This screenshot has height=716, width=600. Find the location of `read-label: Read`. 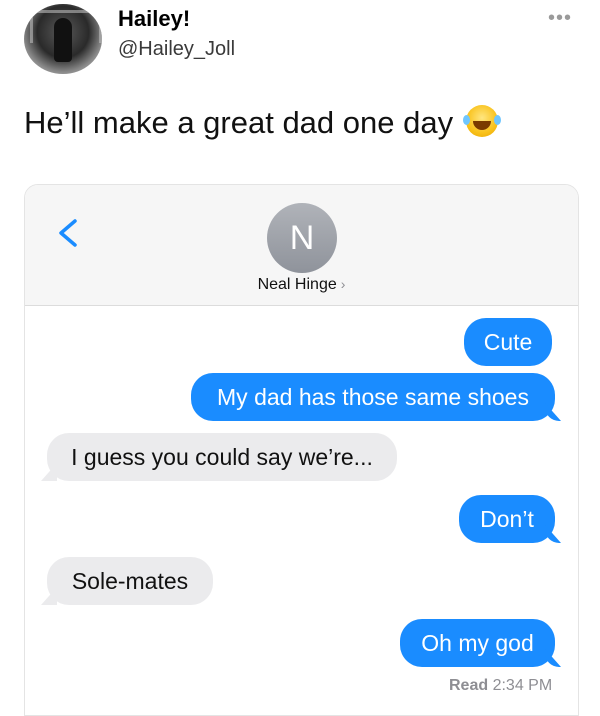

read-label: Read is located at coordinates (469, 685).